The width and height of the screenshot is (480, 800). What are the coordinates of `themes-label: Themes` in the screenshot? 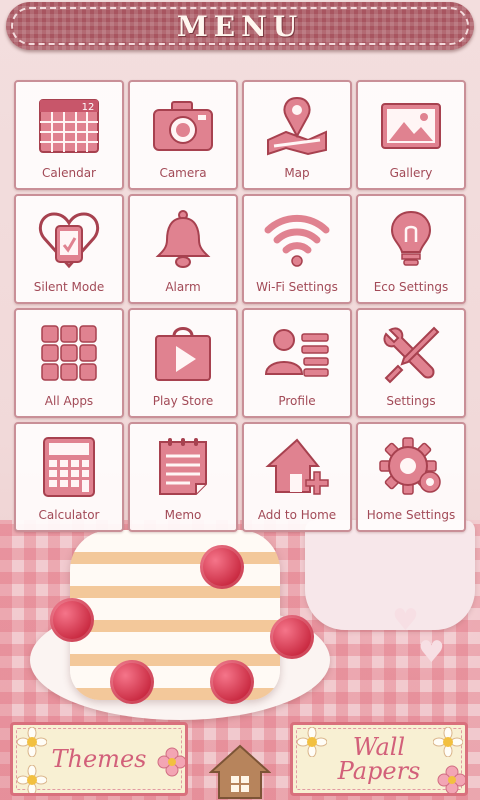 It's located at (99, 759).